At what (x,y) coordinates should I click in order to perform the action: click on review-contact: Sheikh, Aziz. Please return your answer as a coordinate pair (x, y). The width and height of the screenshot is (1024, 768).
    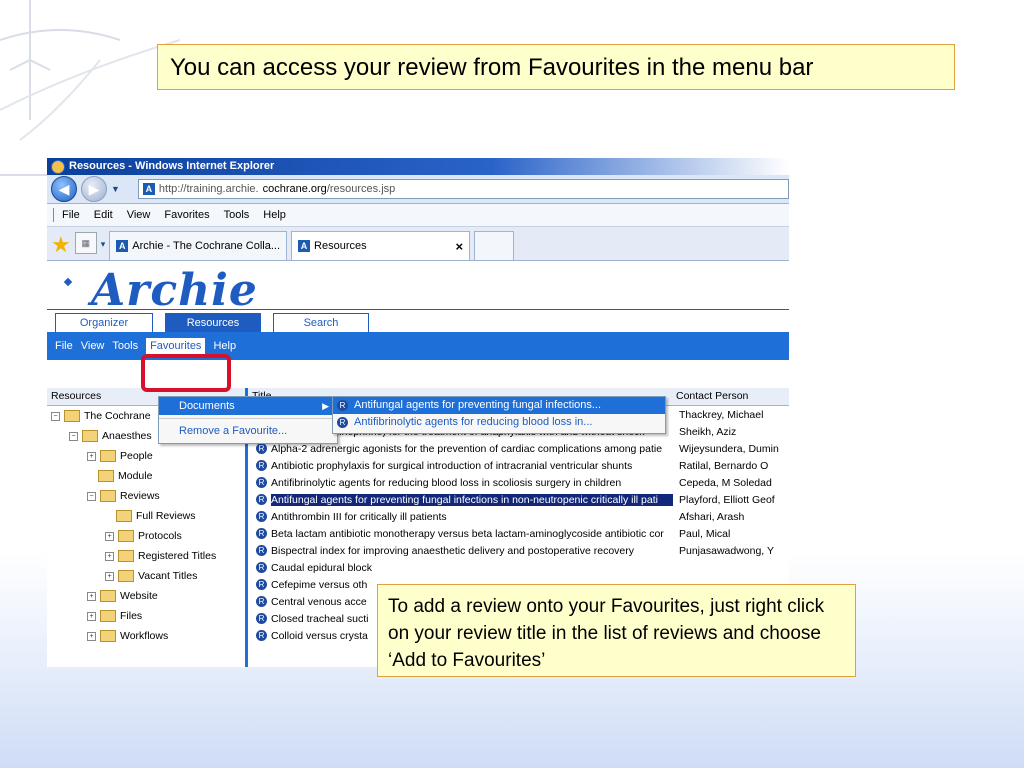
    Looking at the image, I should click on (708, 431).